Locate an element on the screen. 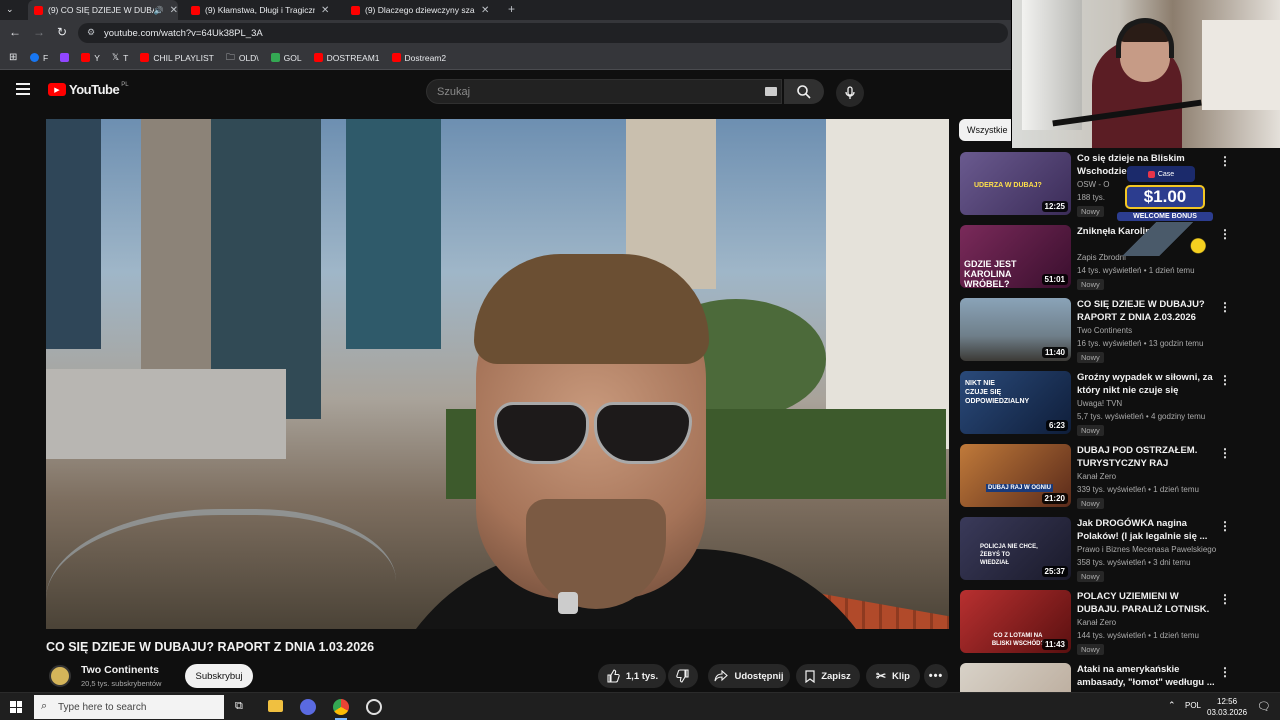 The width and height of the screenshot is (1280, 720). more-actions-button: ••• is located at coordinates (936, 676).